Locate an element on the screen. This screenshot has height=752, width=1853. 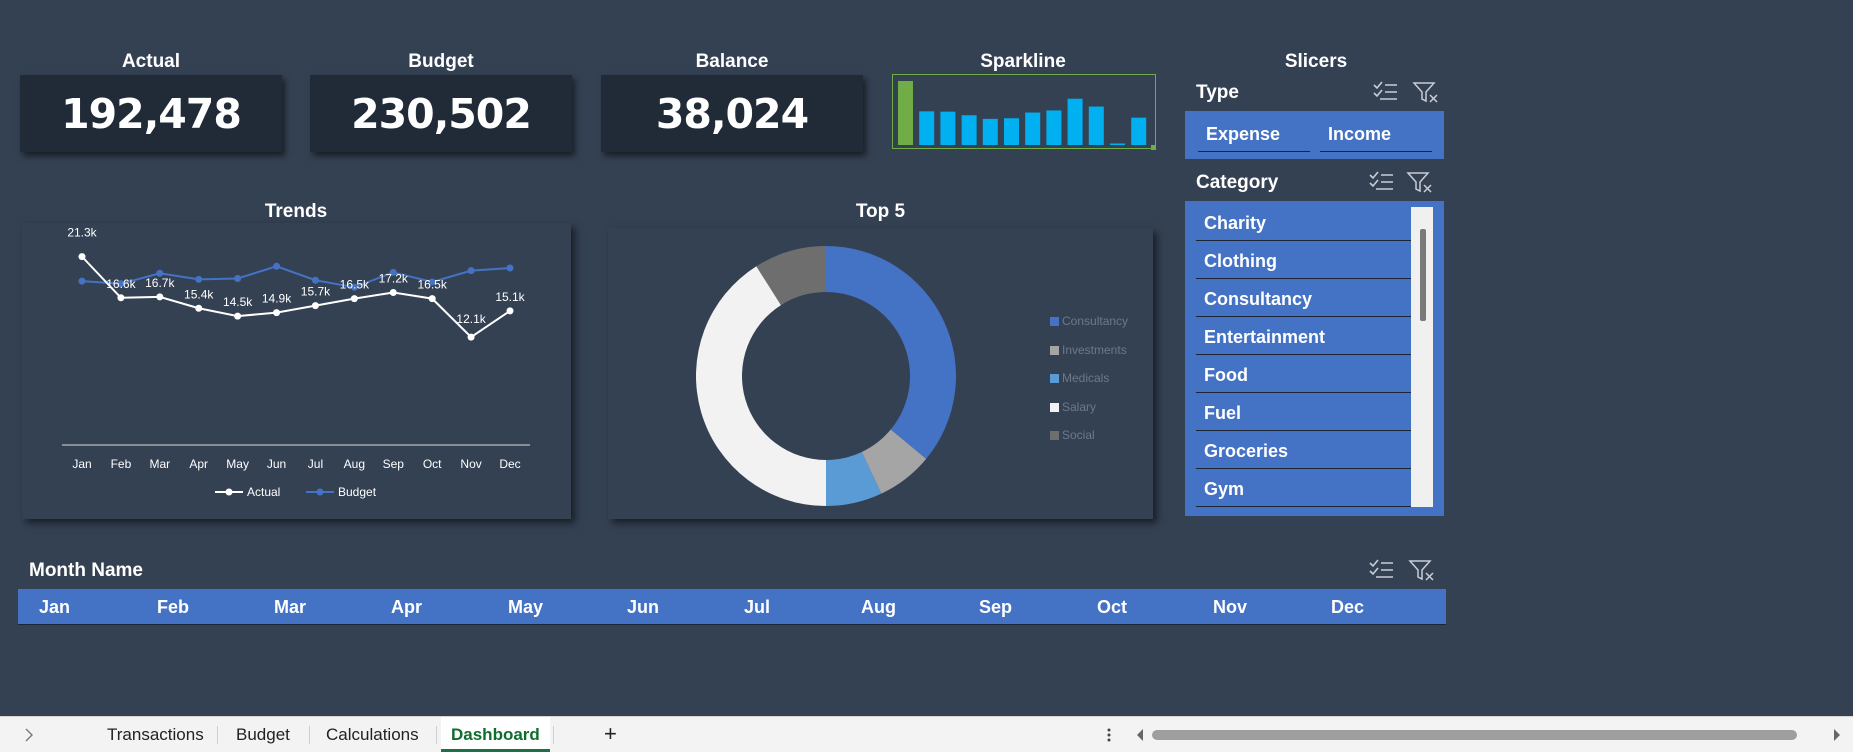
data-label: 14.9k is located at coordinates (277, 299).